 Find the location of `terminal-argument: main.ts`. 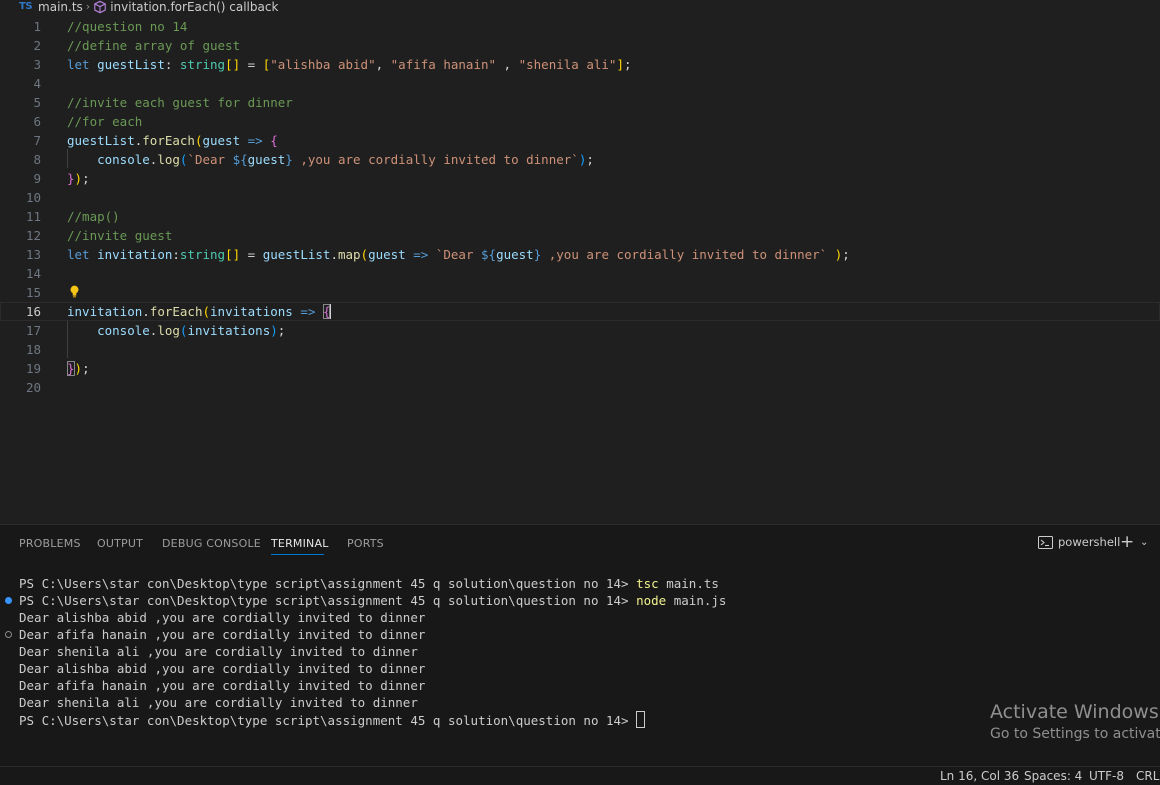

terminal-argument: main.ts is located at coordinates (688, 583).